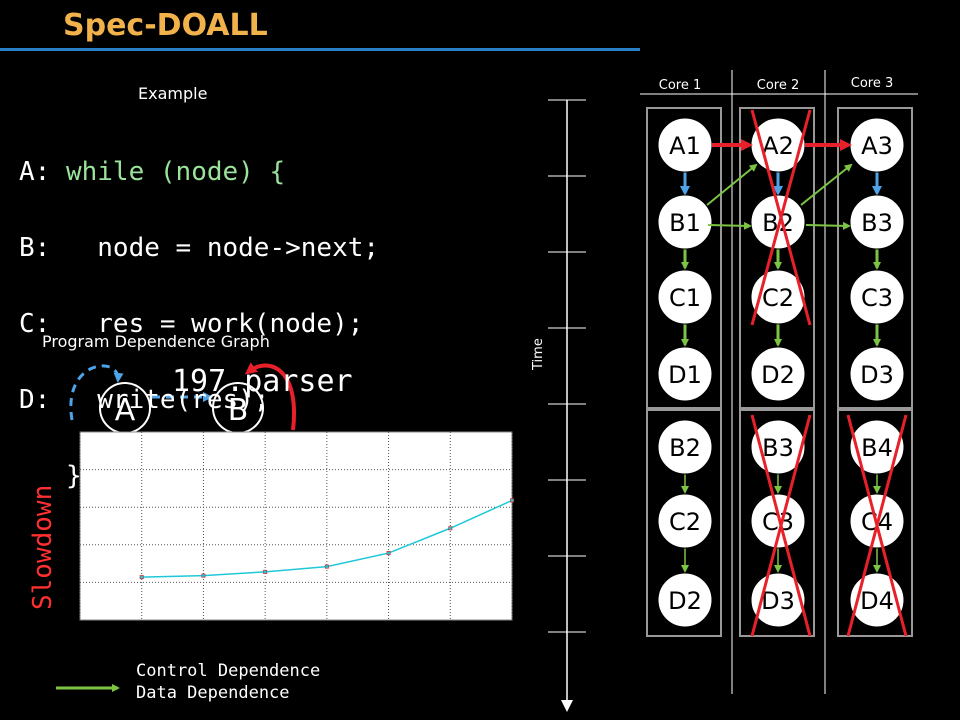 Image resolution: width=960 pixels, height=720 pixels. What do you see at coordinates (327, 630) in the screenshot?
I see `chart-x-tick-label: 5` at bounding box center [327, 630].